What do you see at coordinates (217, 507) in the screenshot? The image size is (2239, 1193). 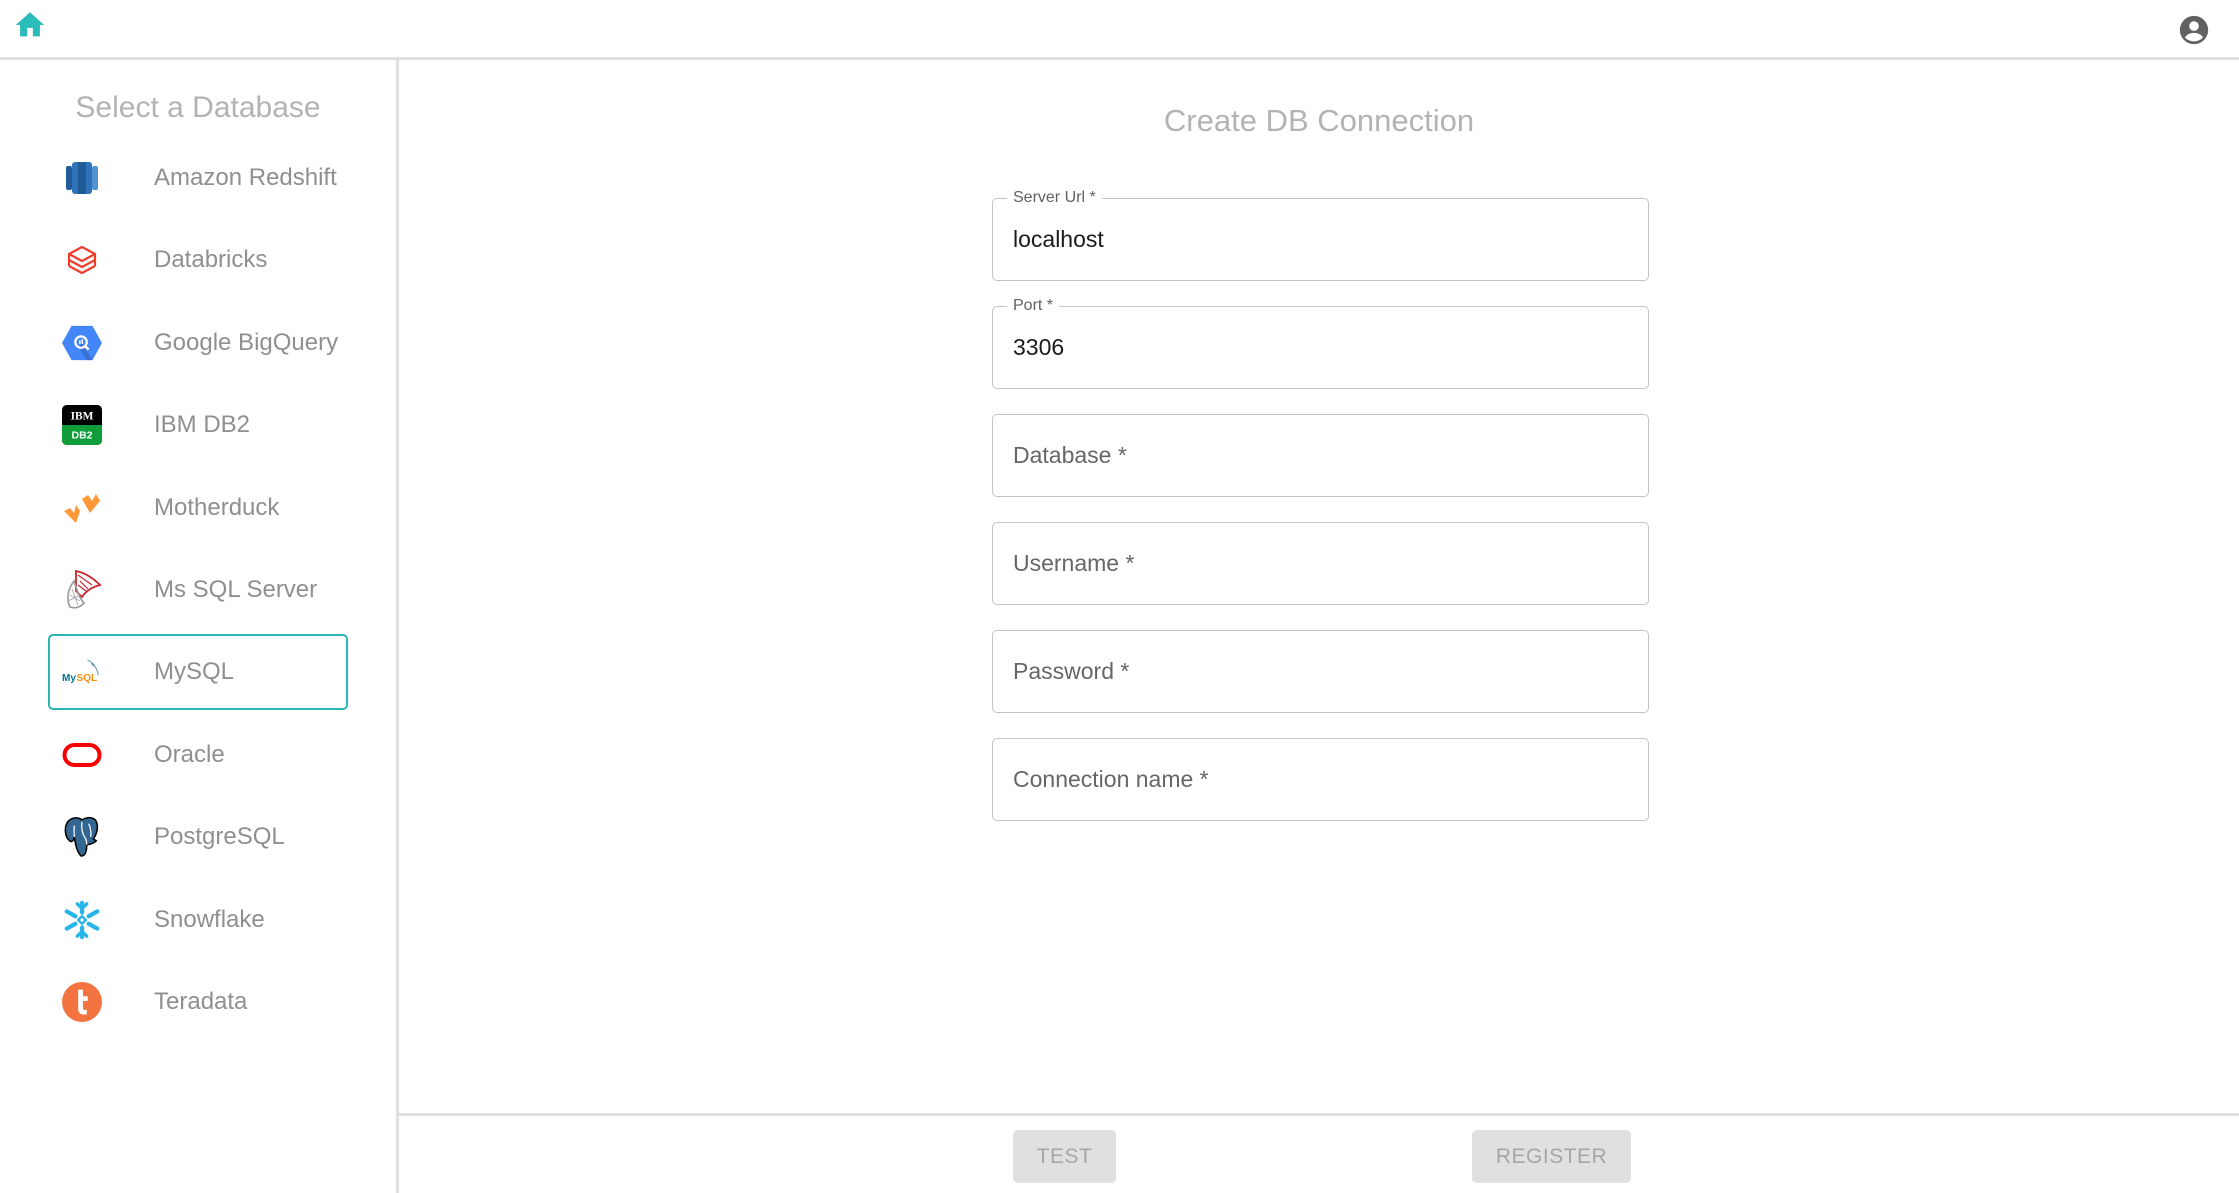 I see `db-item-label: Motherduck` at bounding box center [217, 507].